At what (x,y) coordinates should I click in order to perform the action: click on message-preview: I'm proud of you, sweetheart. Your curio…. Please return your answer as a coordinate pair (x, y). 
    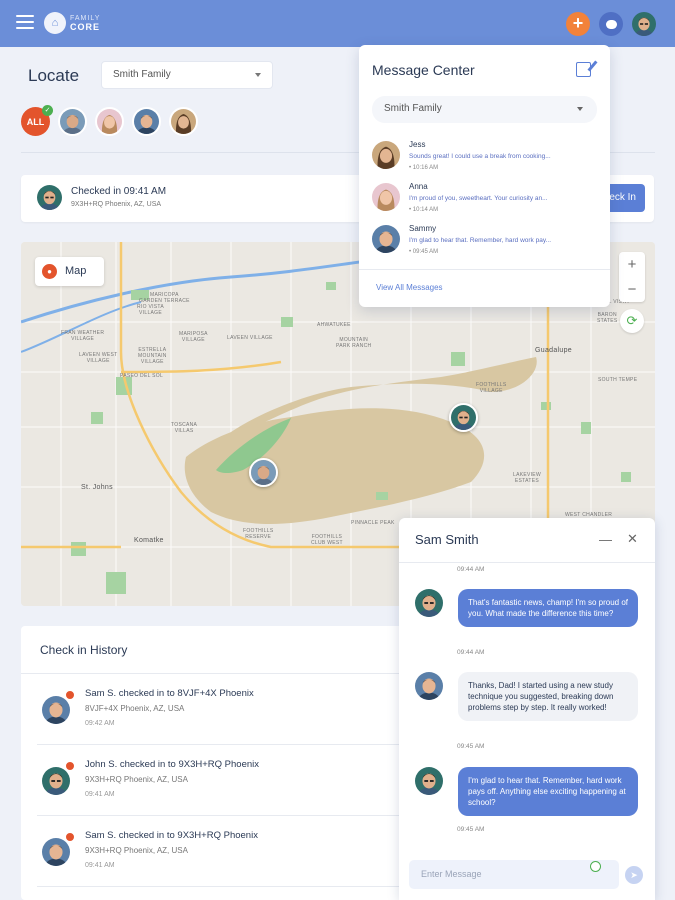
    Looking at the image, I should click on (478, 198).